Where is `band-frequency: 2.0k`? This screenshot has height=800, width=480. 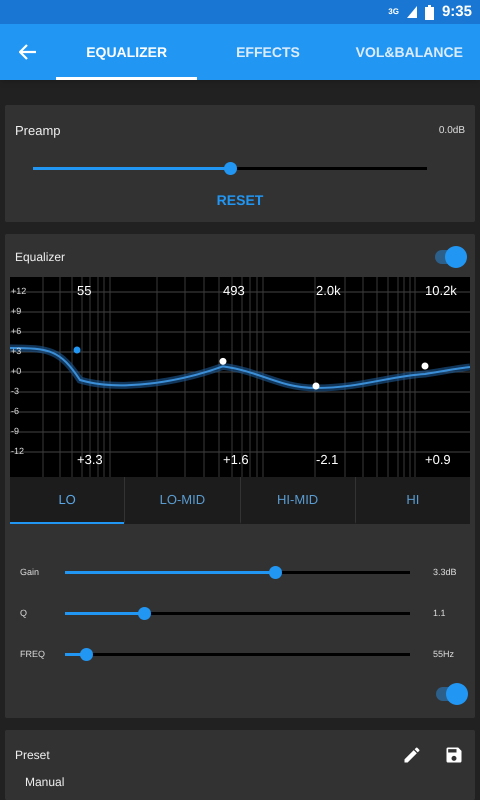
band-frequency: 2.0k is located at coordinates (328, 290).